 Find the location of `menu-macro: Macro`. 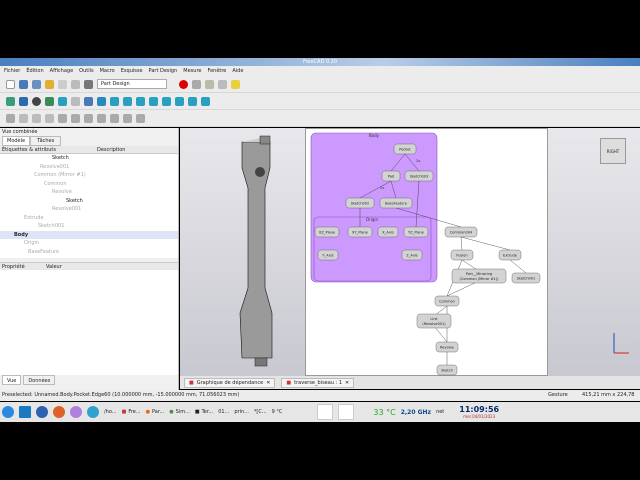

menu-macro: Macro is located at coordinates (107, 71).